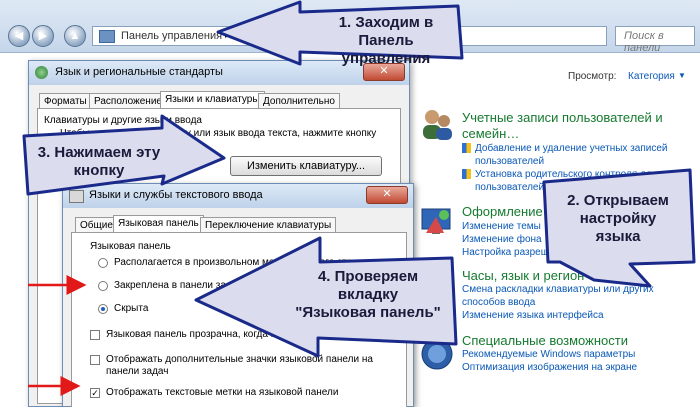 The height and width of the screenshot is (407, 700). What do you see at coordinates (618, 236) in the screenshot?
I see `callout-step2-line3: языка` at bounding box center [618, 236].